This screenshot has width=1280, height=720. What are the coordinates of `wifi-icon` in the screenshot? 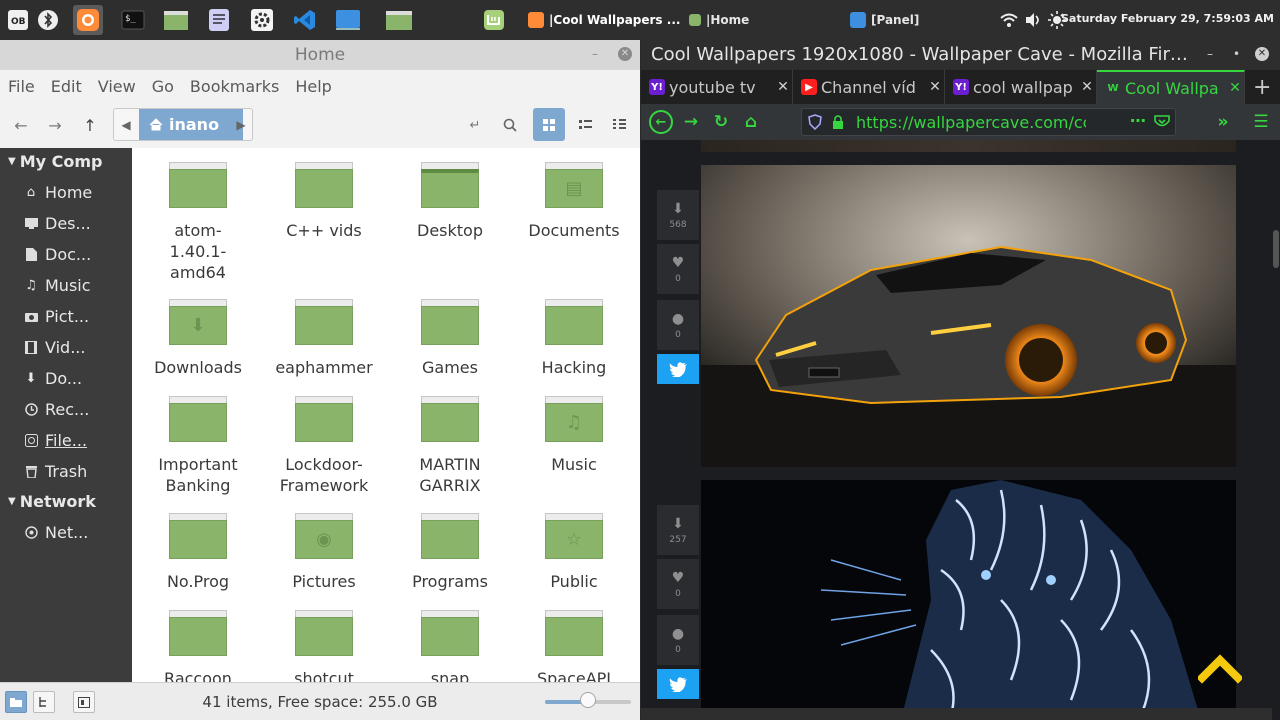 It's located at (1009, 20).